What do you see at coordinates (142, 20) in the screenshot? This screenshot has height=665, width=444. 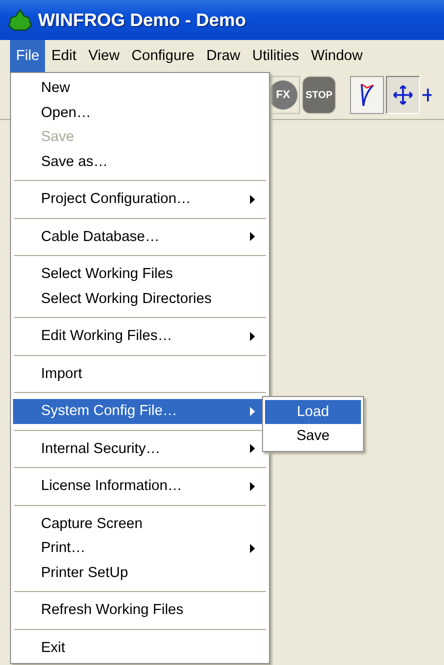 I see `window-title: WINFROG Demo - Demo` at bounding box center [142, 20].